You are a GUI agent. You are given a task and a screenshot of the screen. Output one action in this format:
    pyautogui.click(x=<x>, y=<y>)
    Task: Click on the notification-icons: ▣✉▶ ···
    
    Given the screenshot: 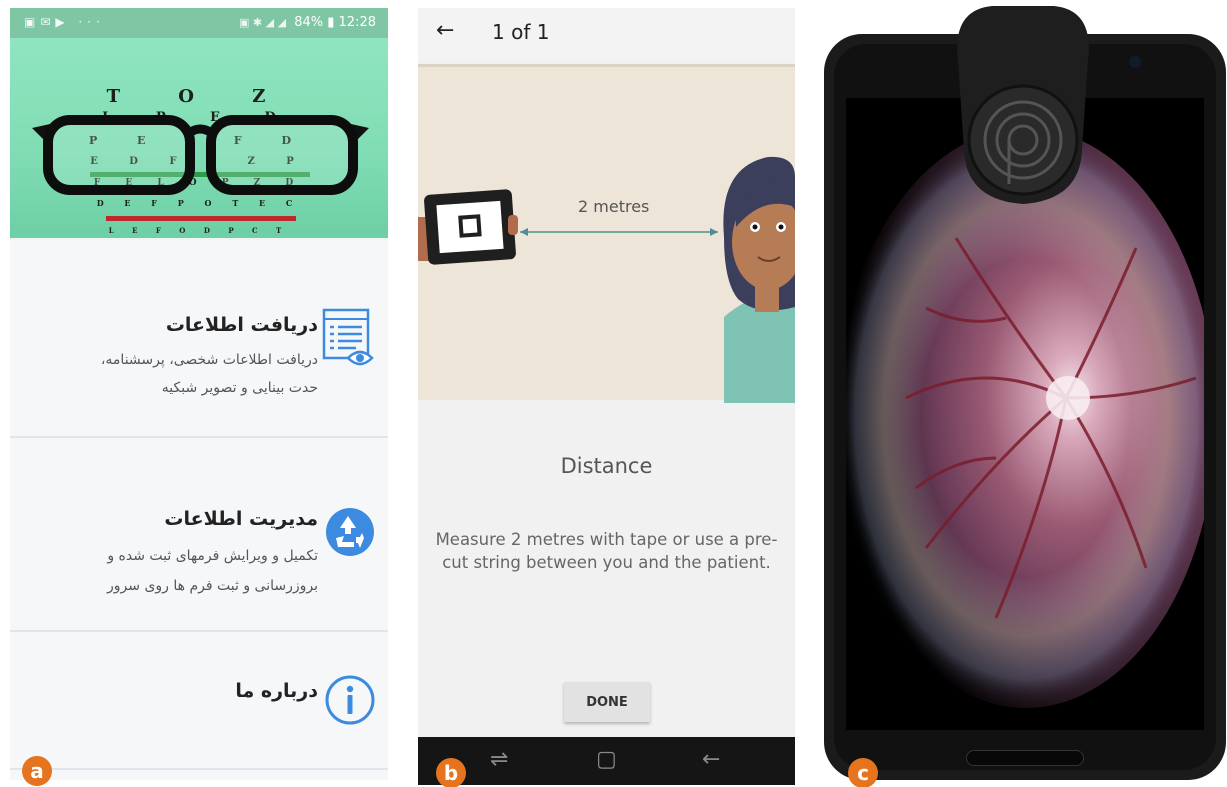 What is the action you would take?
    pyautogui.click(x=64, y=22)
    